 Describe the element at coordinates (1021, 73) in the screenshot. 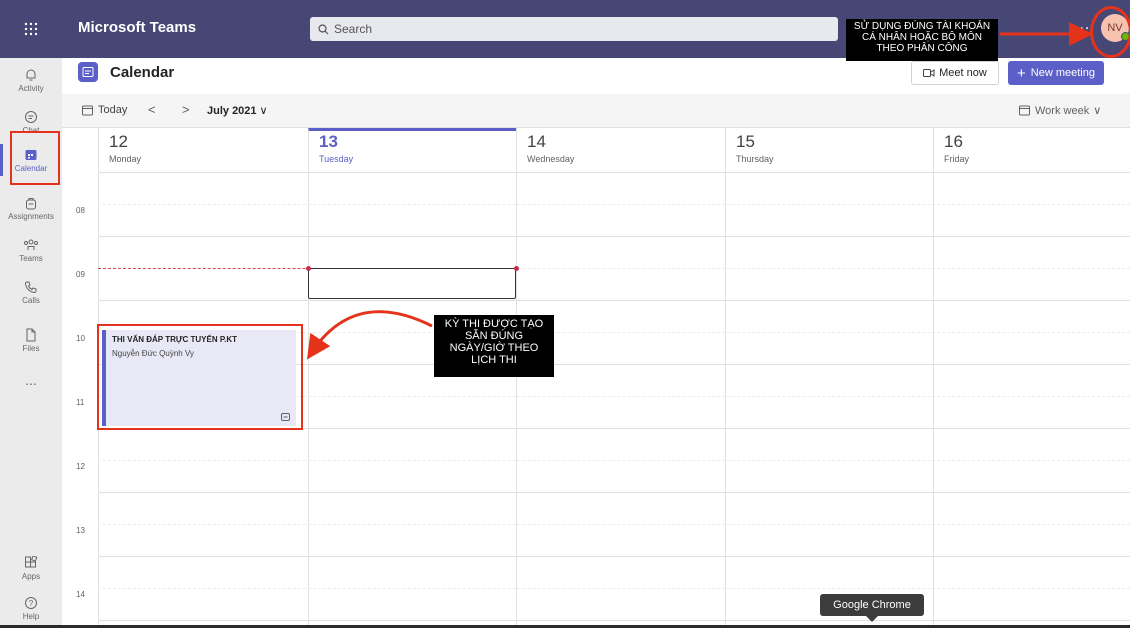

I see `plus-icon: +` at that location.